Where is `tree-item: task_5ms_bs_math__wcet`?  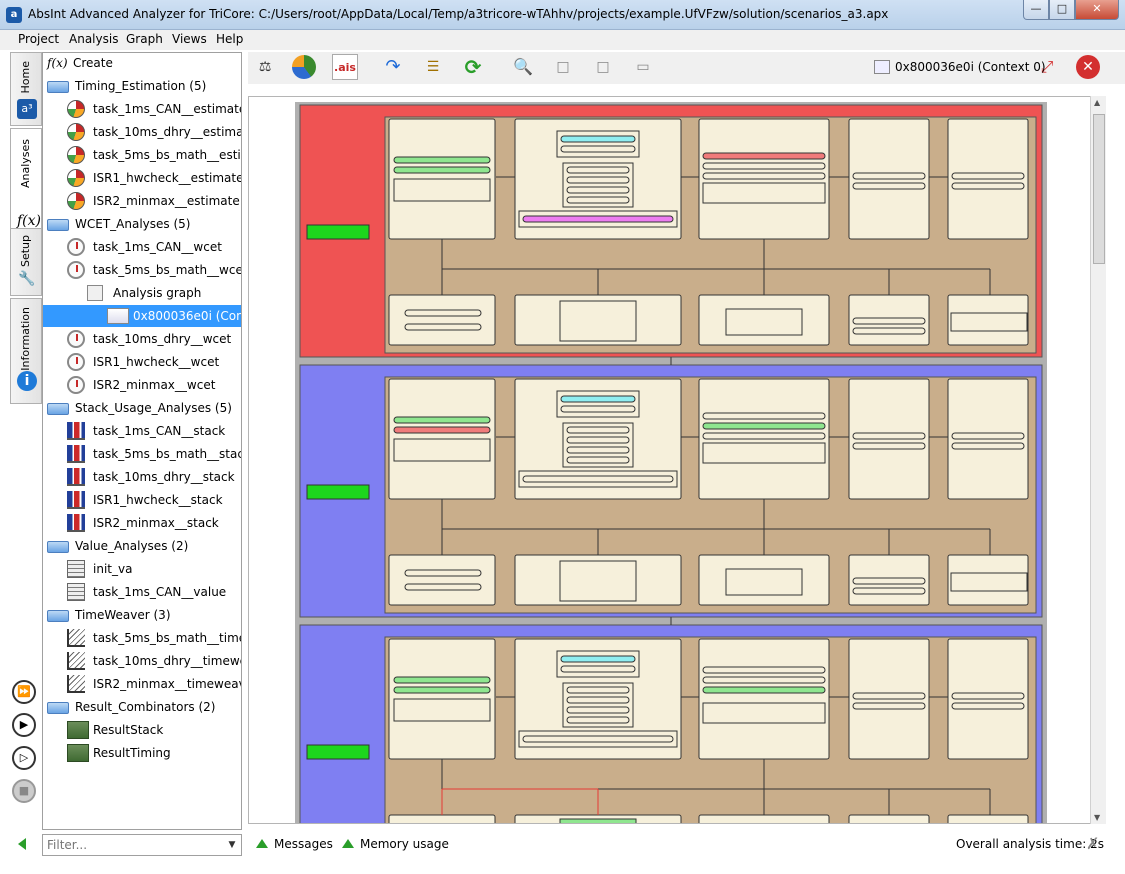
tree-item: task_5ms_bs_math__wcet is located at coordinates (142, 270).